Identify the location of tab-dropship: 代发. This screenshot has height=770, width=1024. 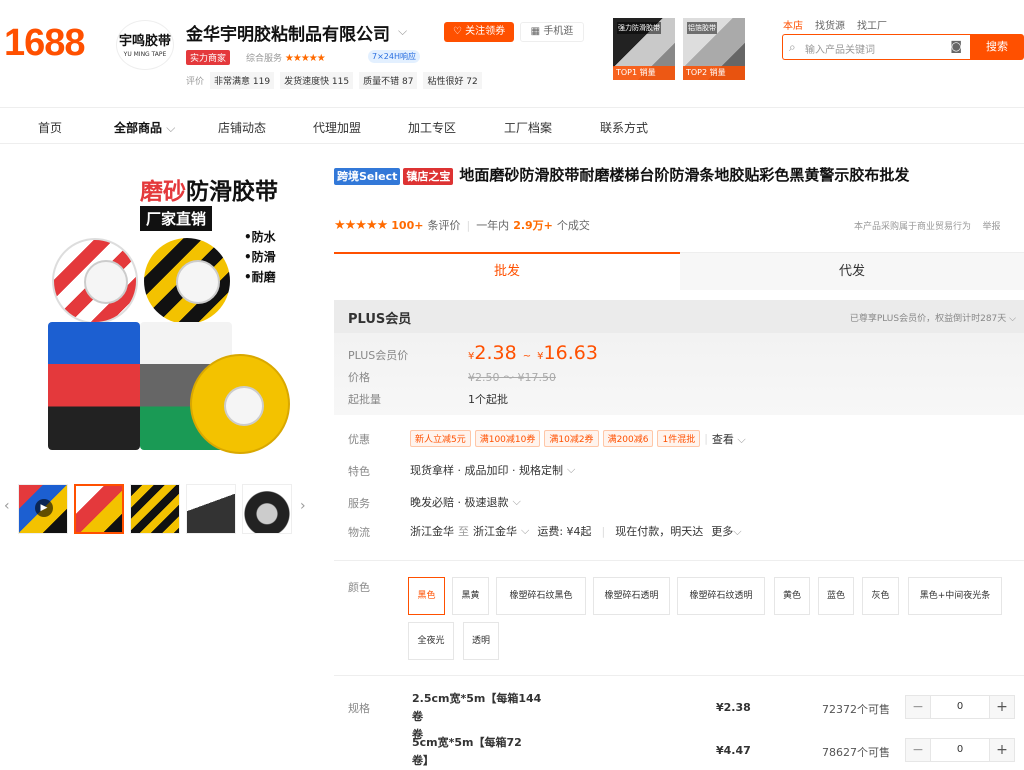
(852, 271).